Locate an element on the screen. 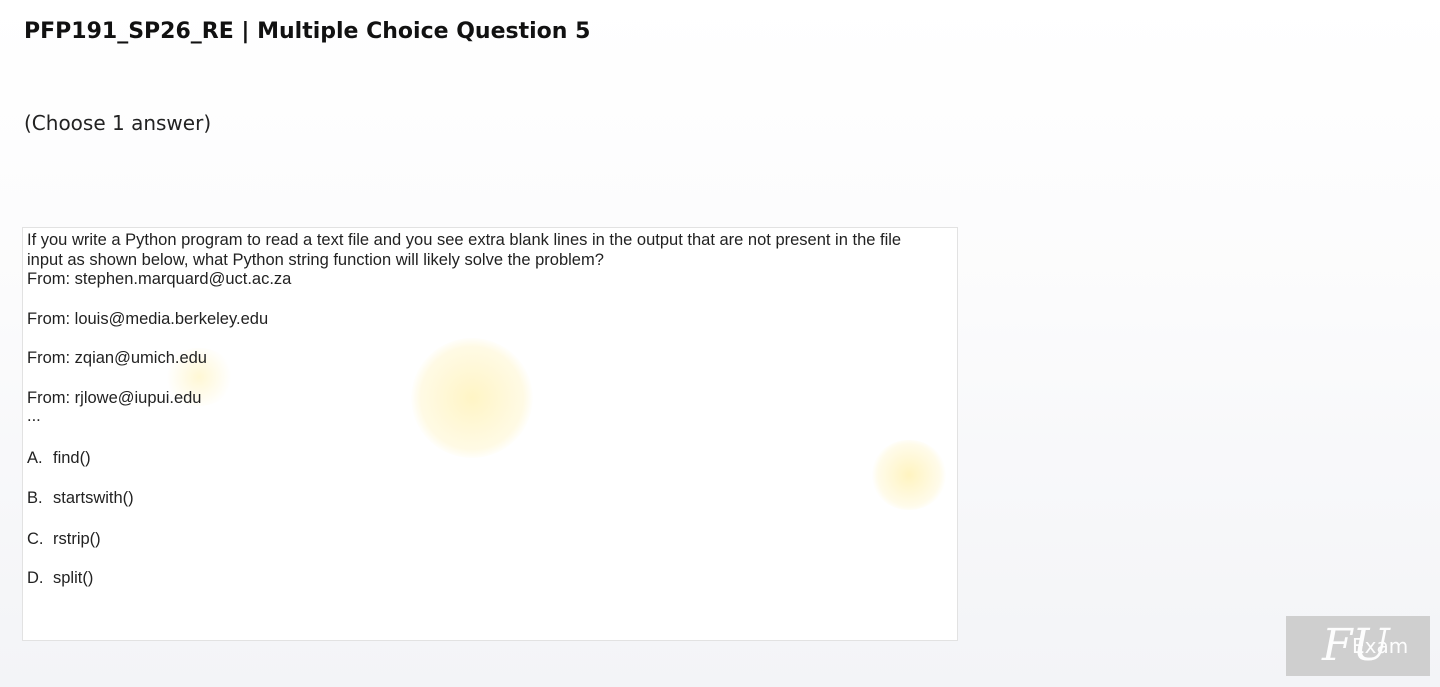 The image size is (1440, 687). choose-instruction: (Choose 1 answer) is located at coordinates (118, 123).